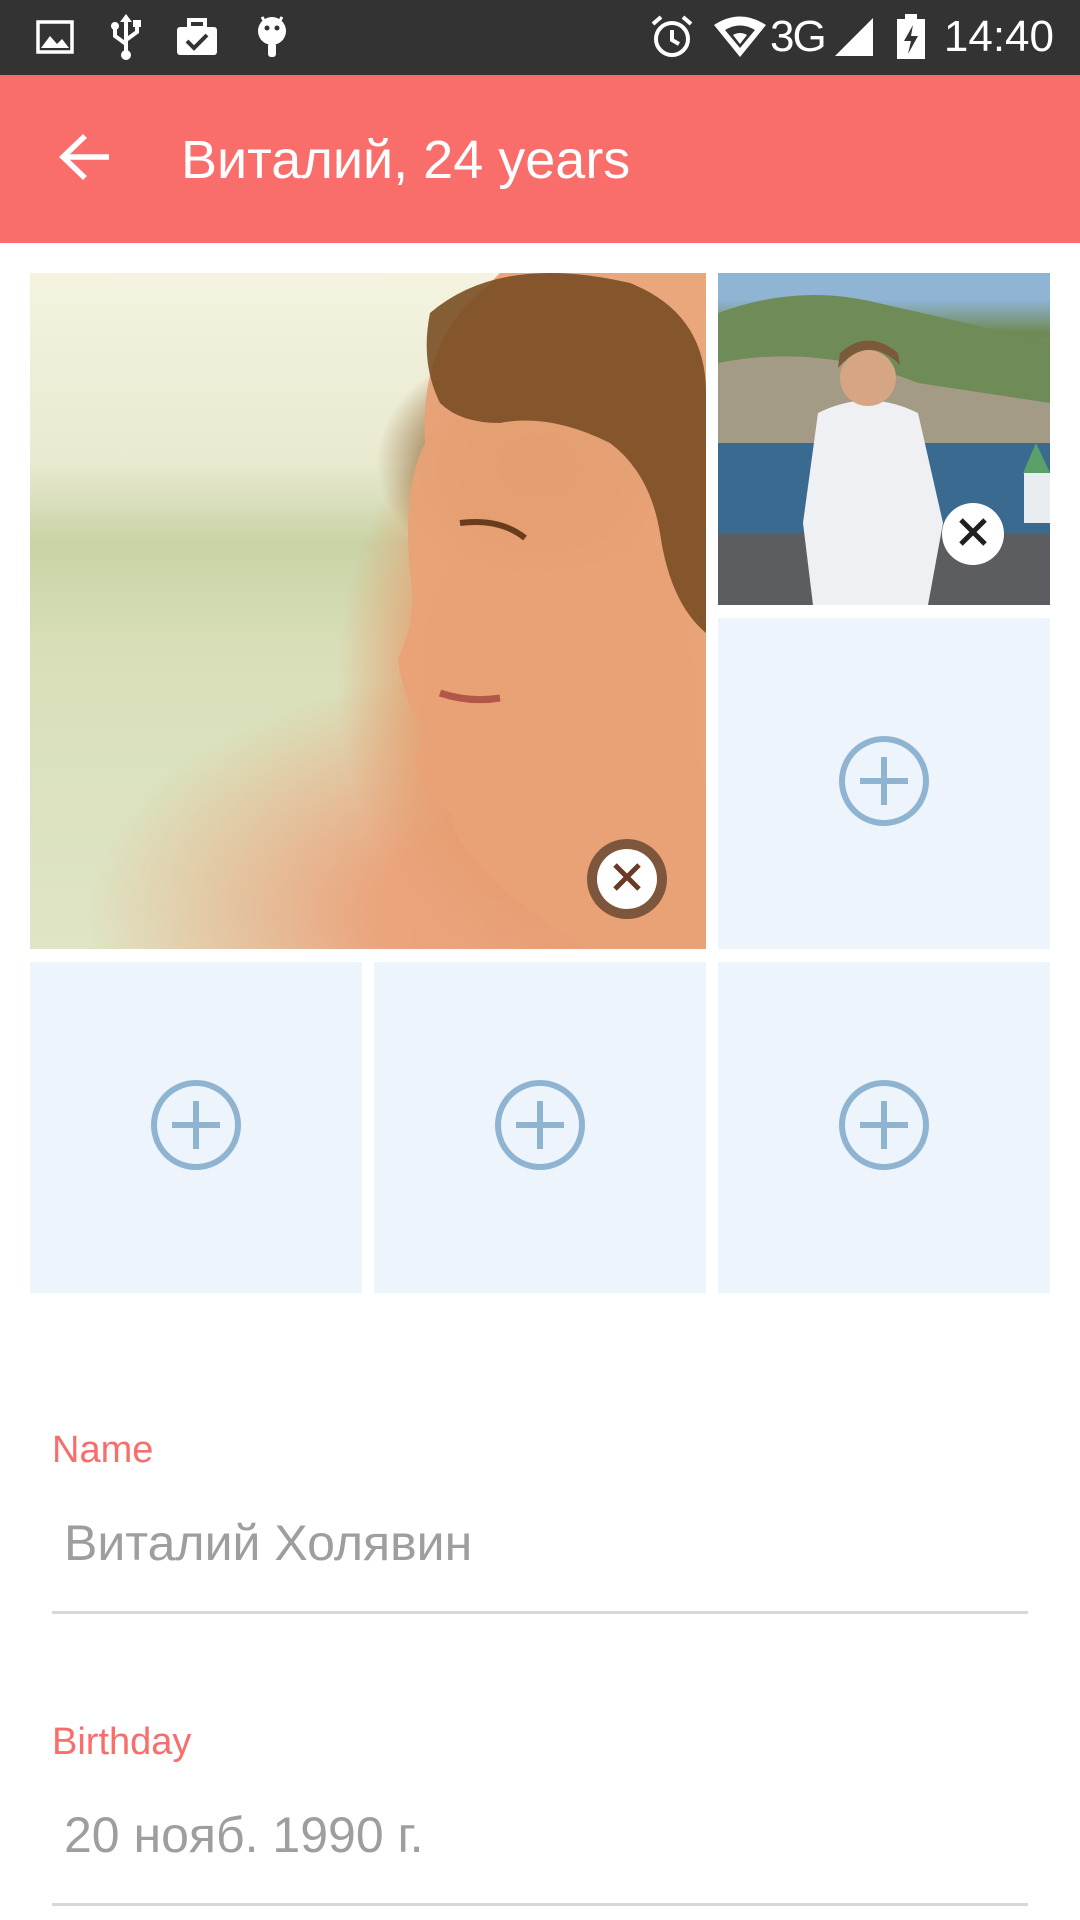  Describe the element at coordinates (540, 1904) in the screenshot. I see `birthday-field-underline` at that location.